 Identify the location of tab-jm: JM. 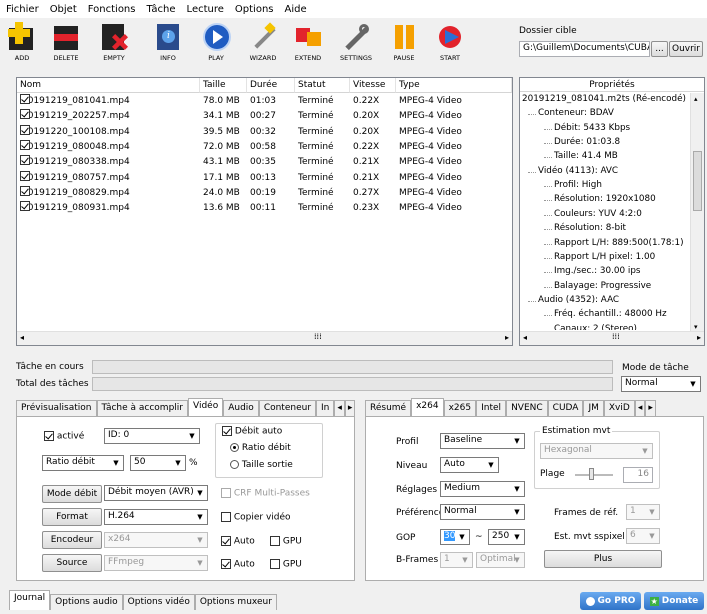
(593, 408).